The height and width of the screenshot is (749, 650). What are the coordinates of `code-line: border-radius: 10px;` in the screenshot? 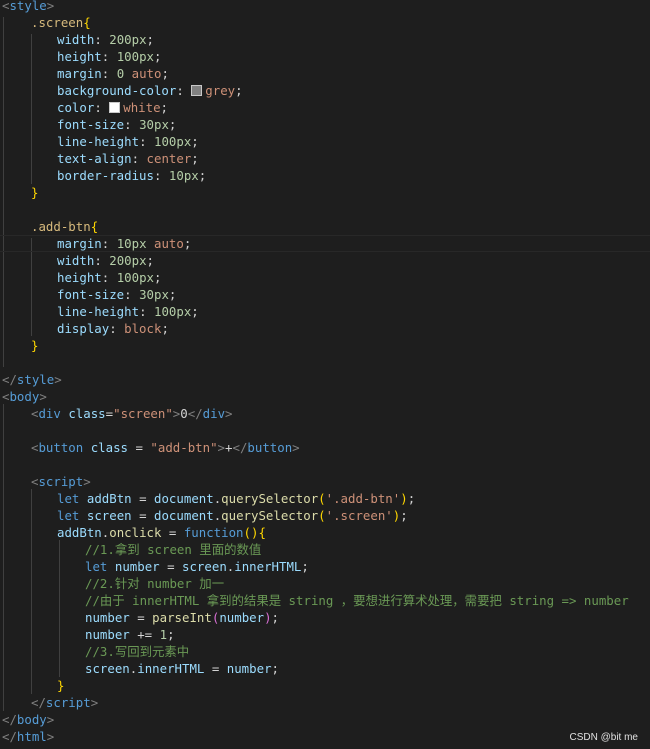 It's located at (132, 175).